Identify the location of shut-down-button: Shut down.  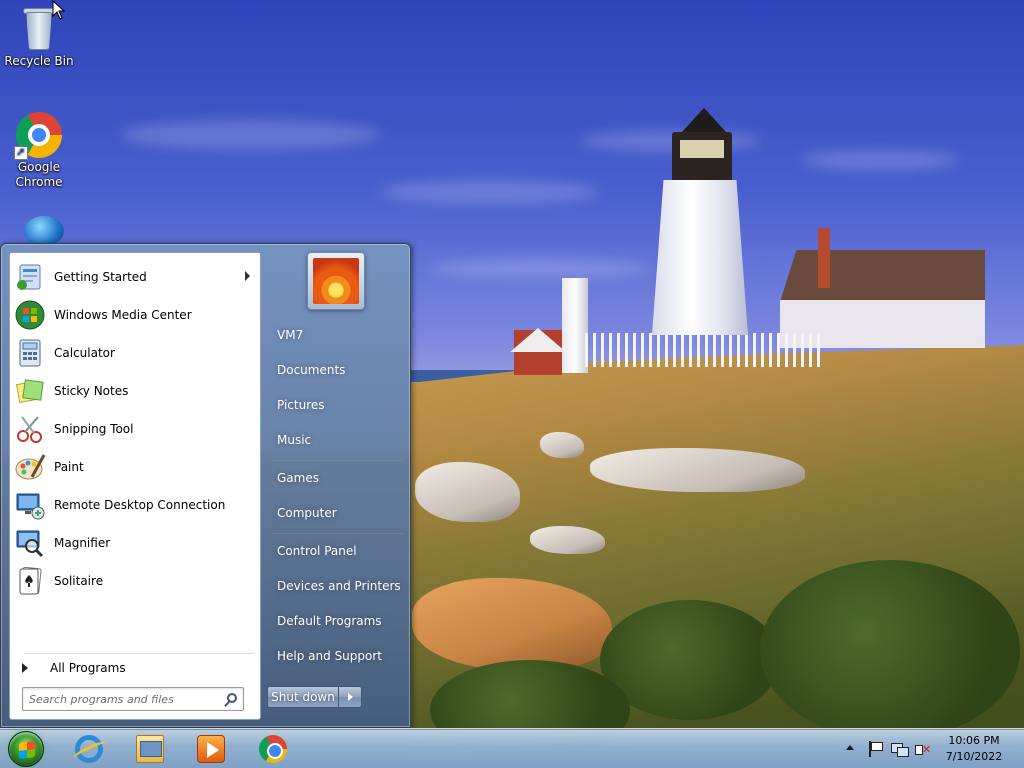
(303, 697).